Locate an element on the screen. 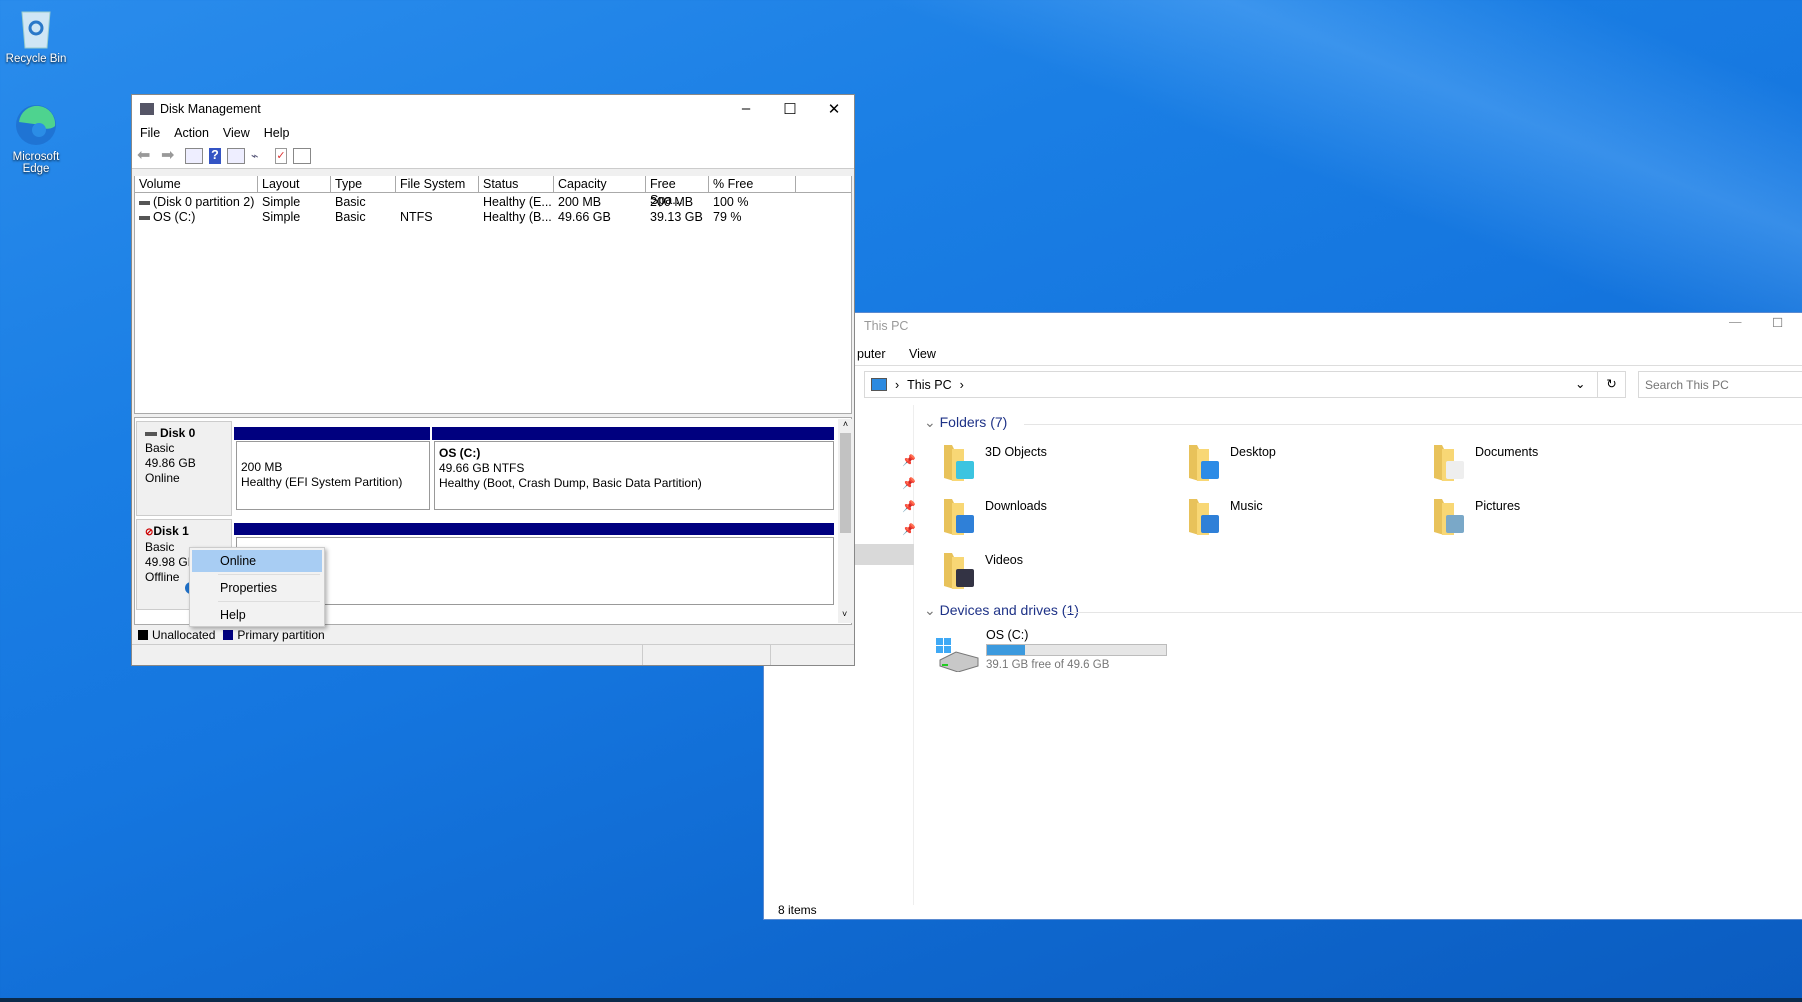 This screenshot has height=1002, width=1802. action-pane-icon is located at coordinates (236, 156).